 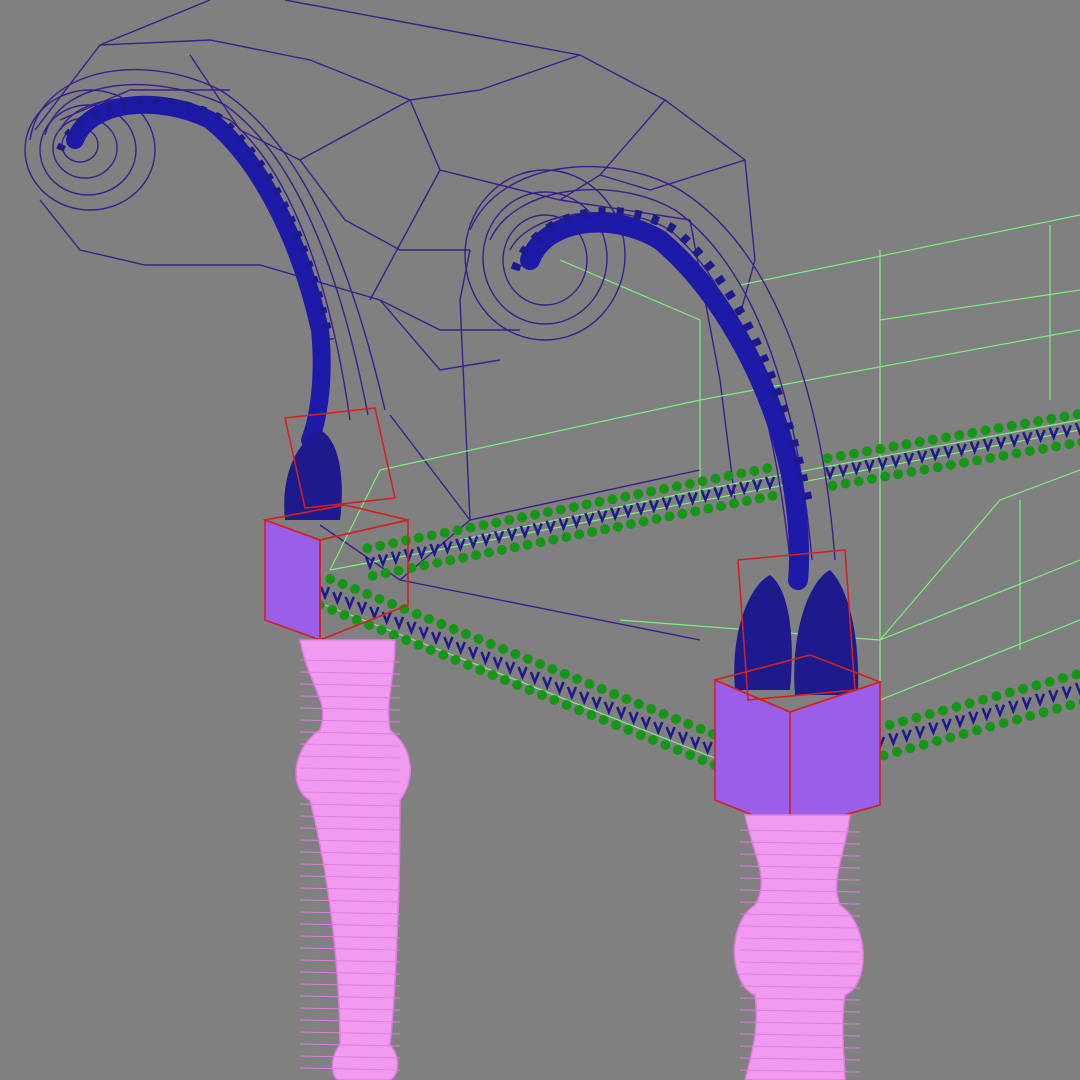 What do you see at coordinates (292, 580) in the screenshot?
I see `left-block-front-face` at bounding box center [292, 580].